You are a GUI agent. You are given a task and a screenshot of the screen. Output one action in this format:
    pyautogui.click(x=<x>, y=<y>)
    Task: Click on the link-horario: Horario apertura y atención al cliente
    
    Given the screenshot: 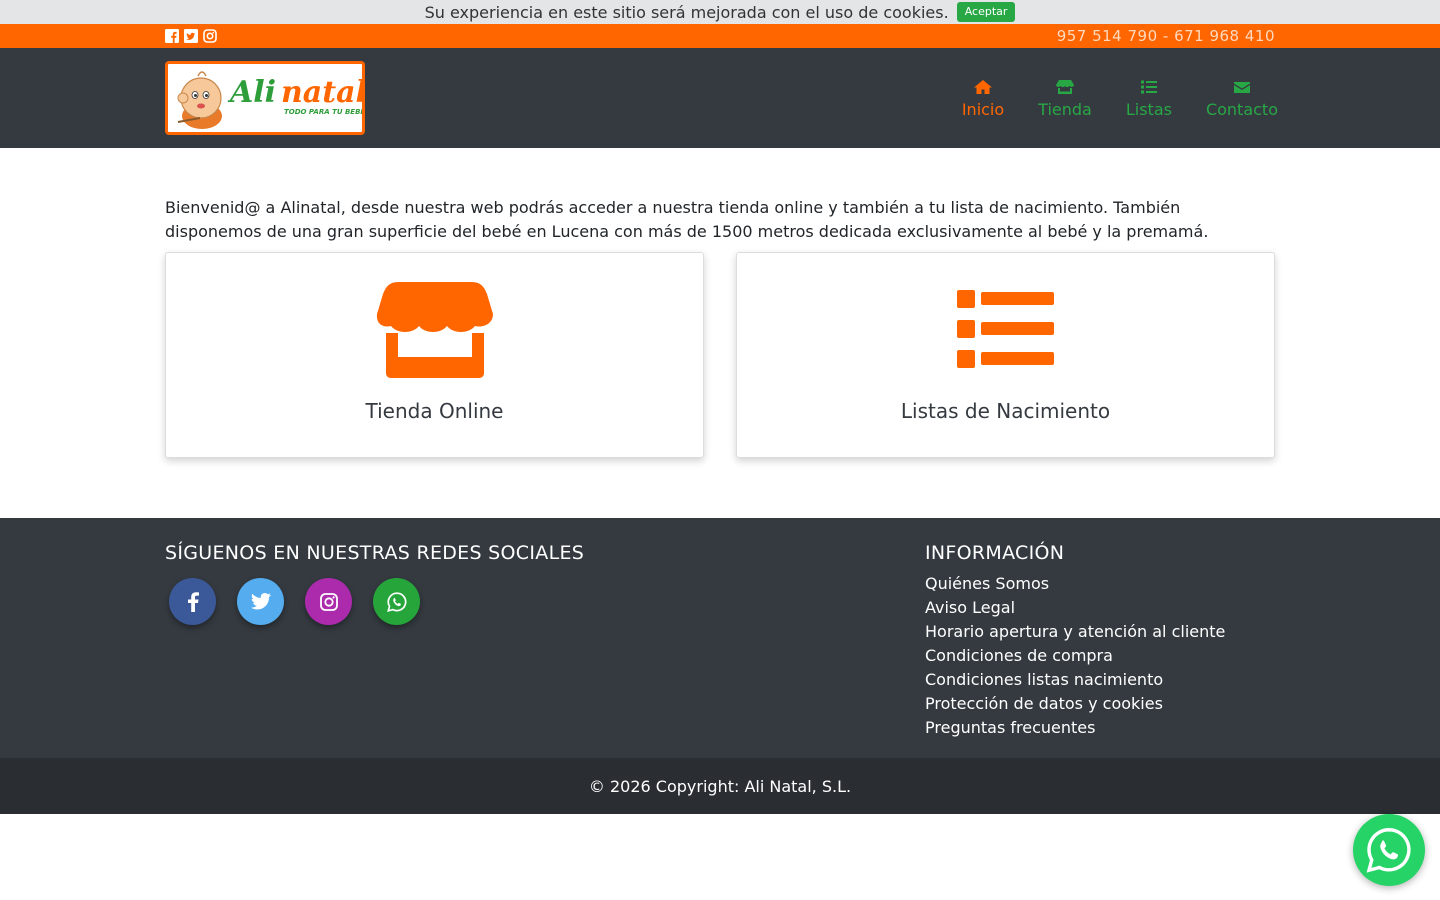 What is the action you would take?
    pyautogui.click(x=1100, y=632)
    